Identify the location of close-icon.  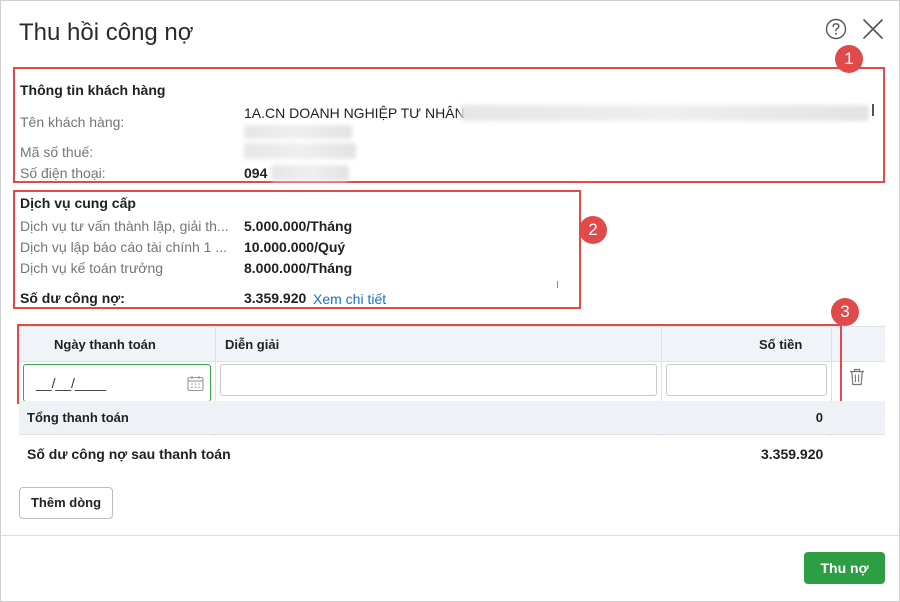
(873, 29).